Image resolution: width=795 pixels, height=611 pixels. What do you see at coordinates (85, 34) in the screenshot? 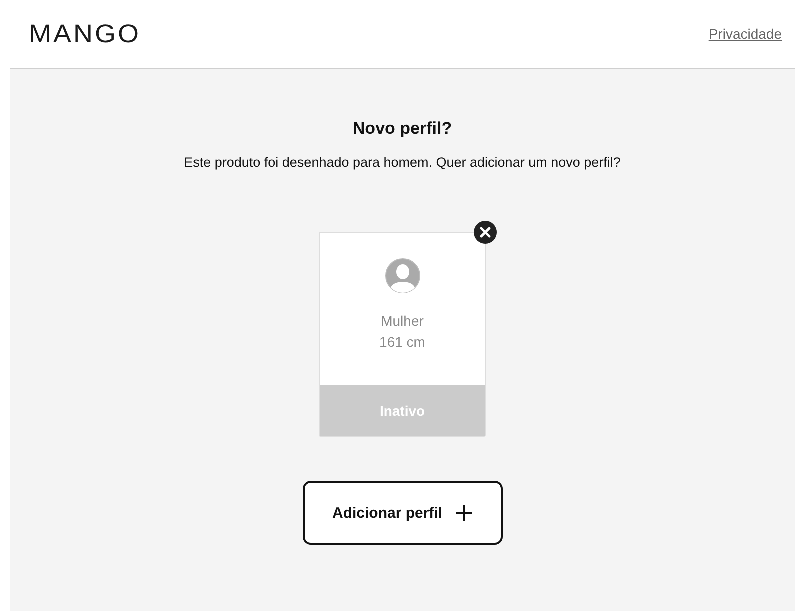
I see `brand-logo: MANGO` at bounding box center [85, 34].